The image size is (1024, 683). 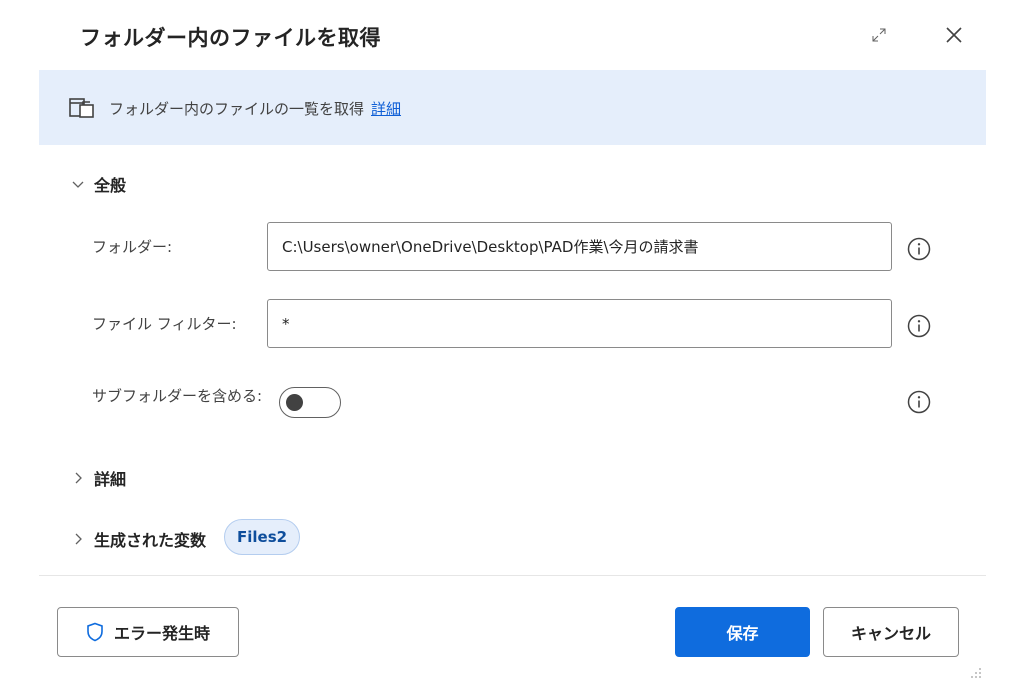 I want to click on expand-icon, so click(x=879, y=35).